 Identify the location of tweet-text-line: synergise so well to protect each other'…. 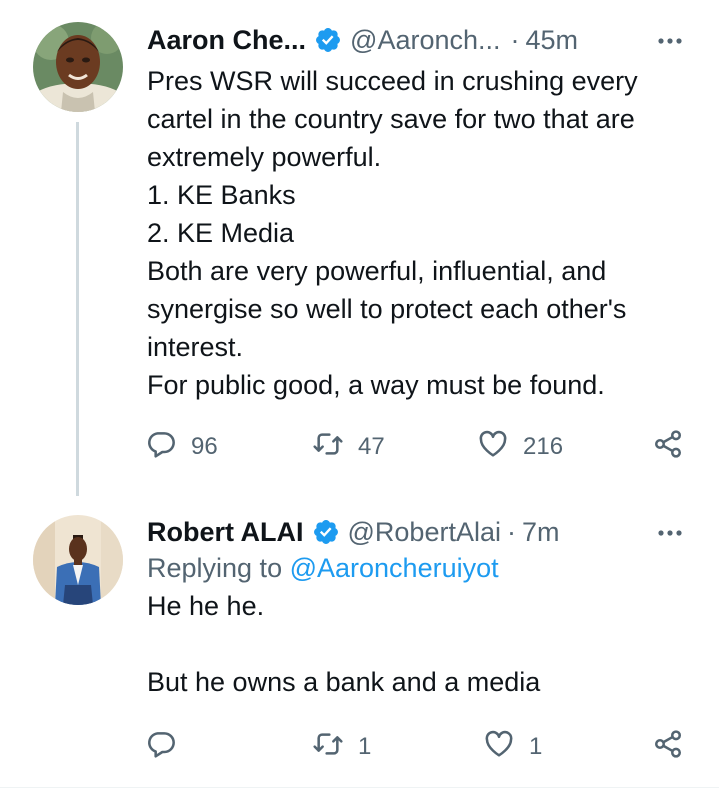
(387, 309).